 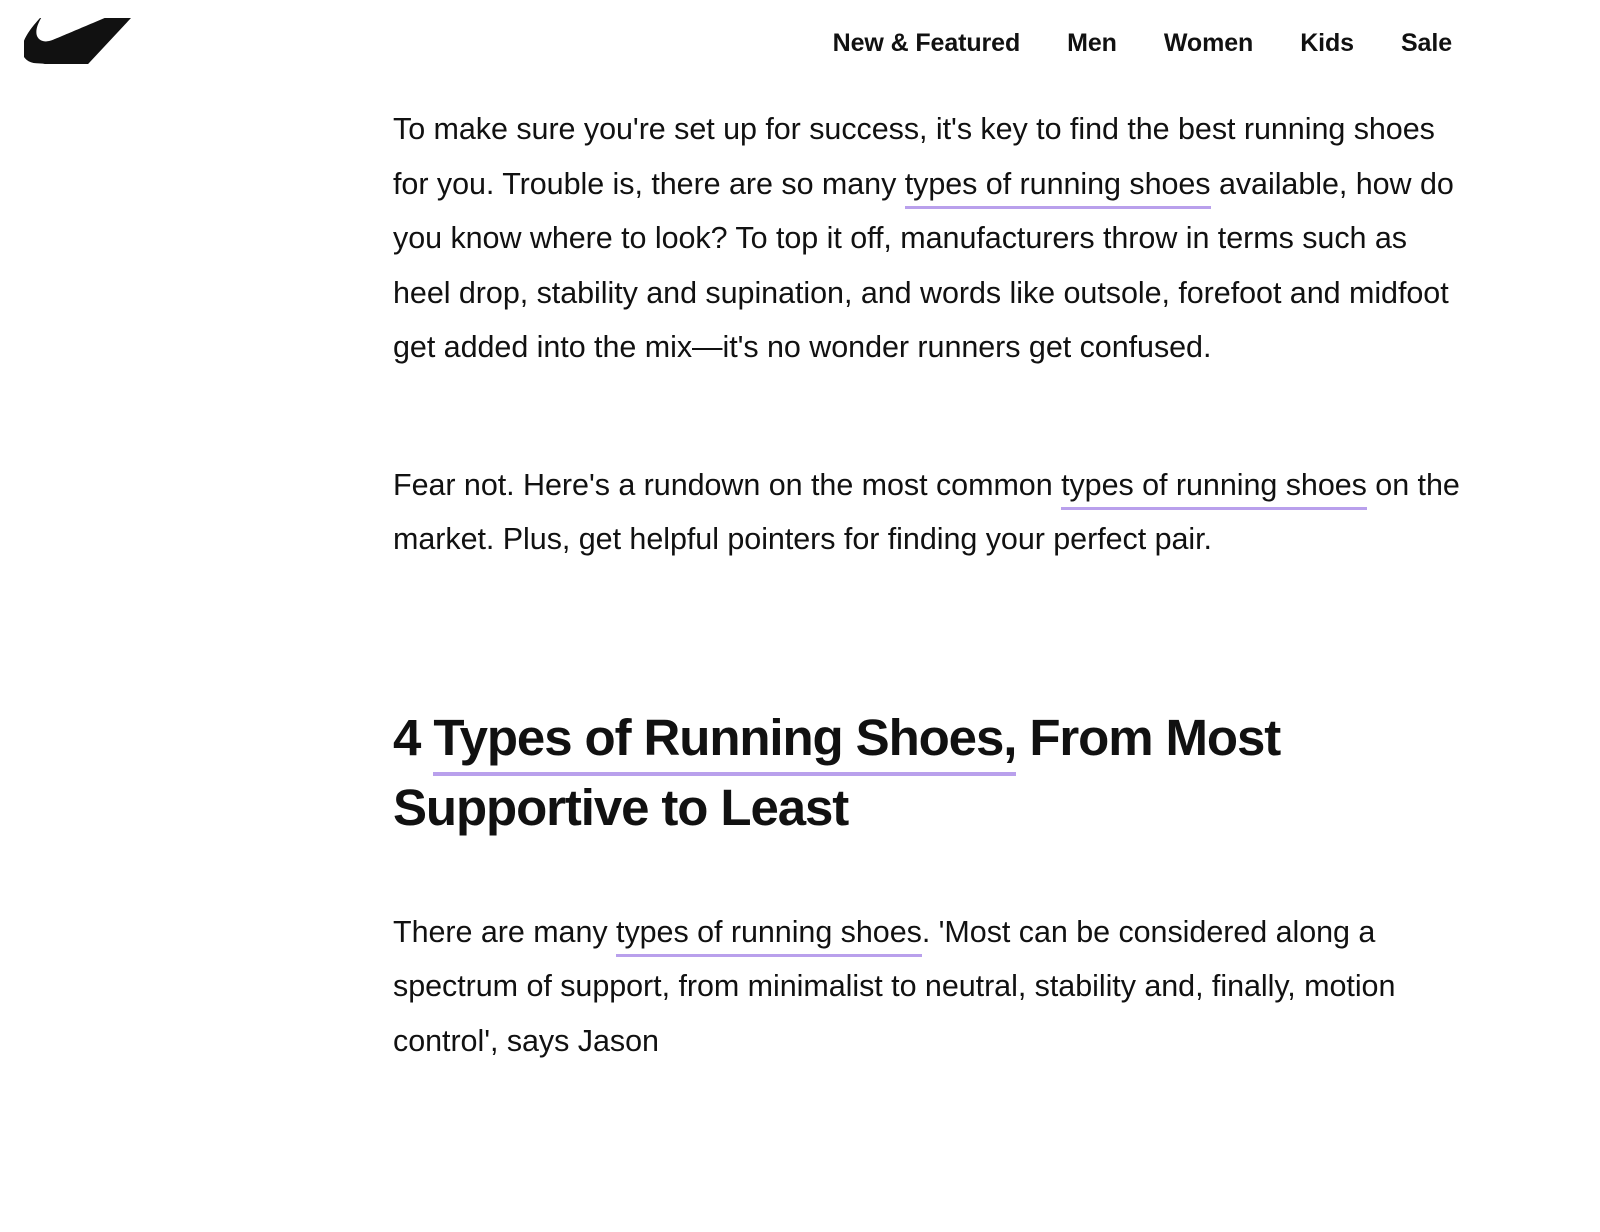 I want to click on nav-link-kids: Kids, so click(x=1327, y=43).